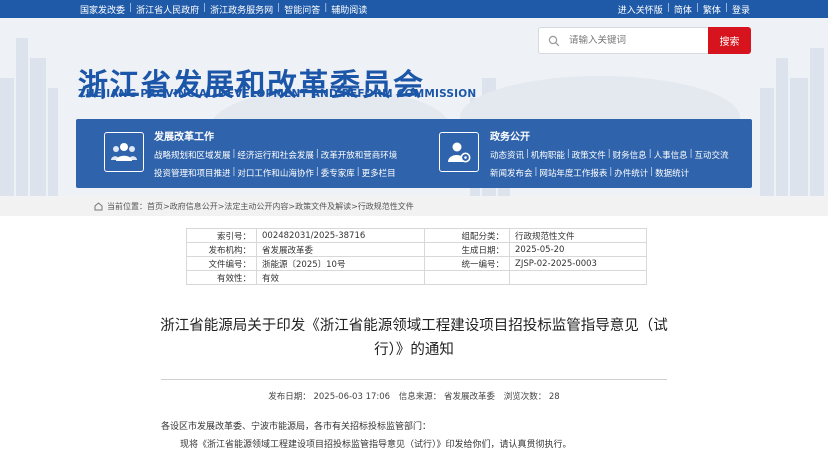  Describe the element at coordinates (184, 137) in the screenshot. I see `nav-title-development: 发展改革工作` at that location.